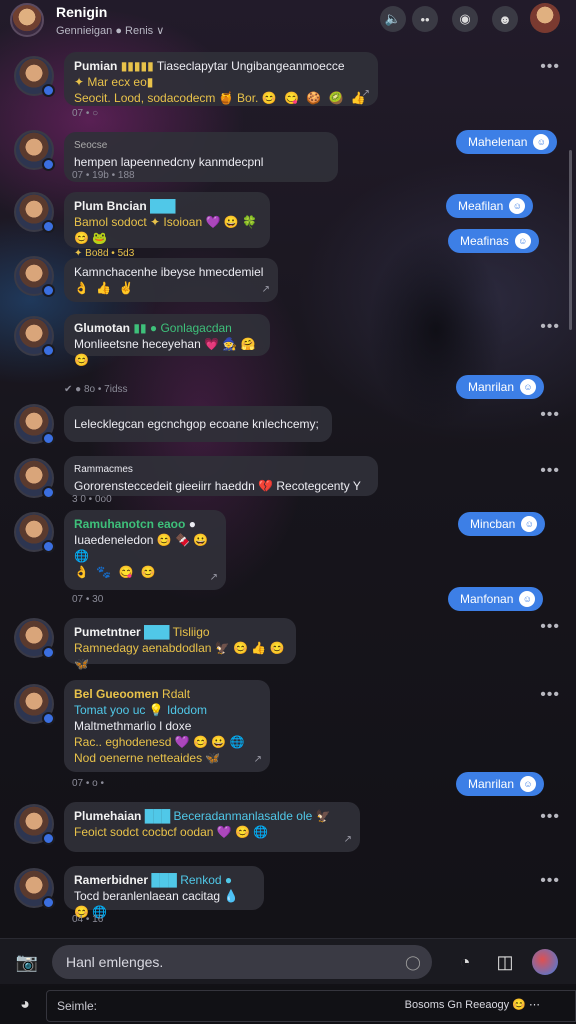  What do you see at coordinates (27, 962) in the screenshot?
I see `camera-icon: 📷` at bounding box center [27, 962].